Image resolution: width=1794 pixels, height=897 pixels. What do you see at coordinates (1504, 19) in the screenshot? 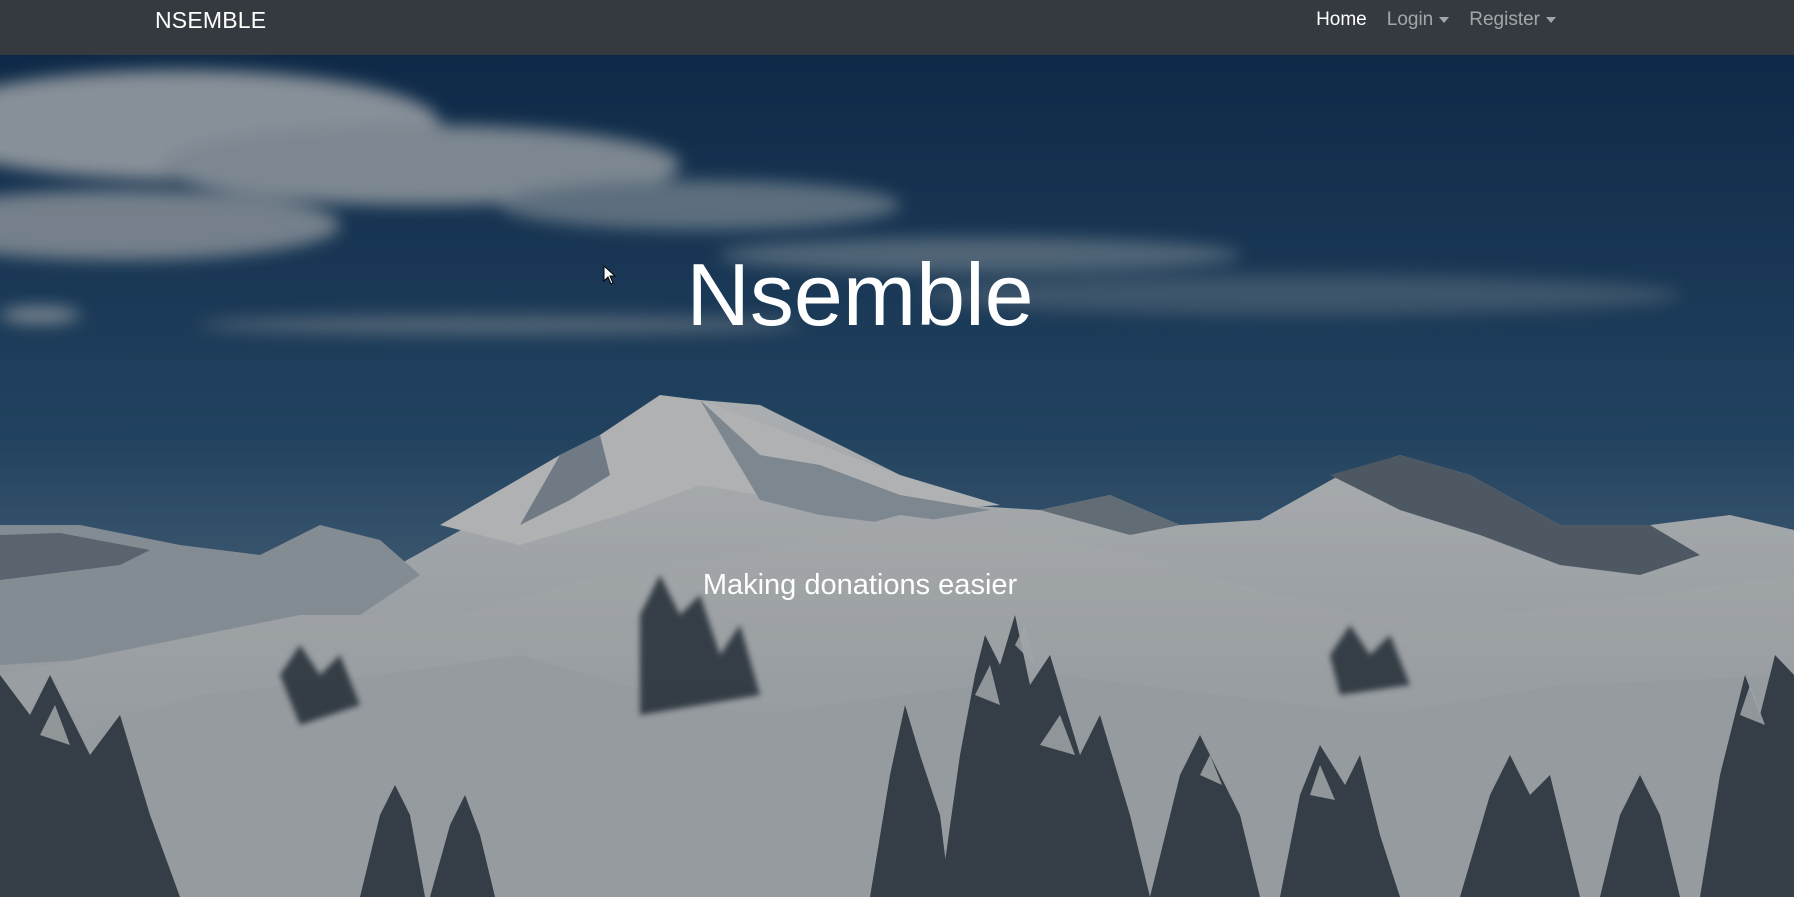
I see `nav-register-label: Register` at bounding box center [1504, 19].